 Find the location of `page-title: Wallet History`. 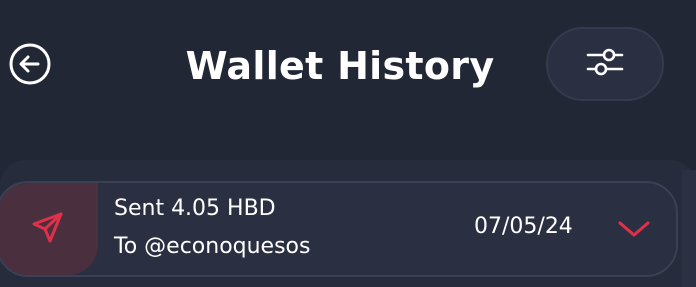

page-title: Wallet History is located at coordinates (340, 66).